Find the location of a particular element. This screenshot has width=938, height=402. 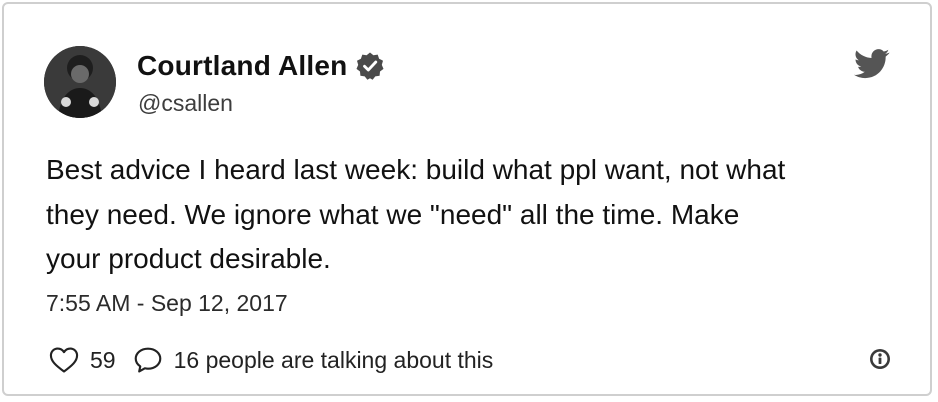

author-handle: @csallen is located at coordinates (185, 103).